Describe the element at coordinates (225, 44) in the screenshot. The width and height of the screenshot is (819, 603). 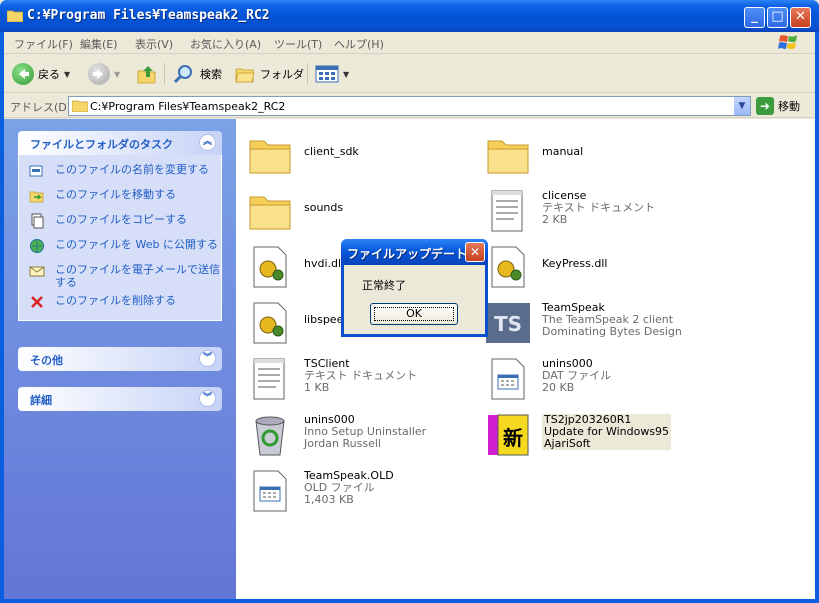
I see `menu-favorites: お気に入り(A)` at that location.